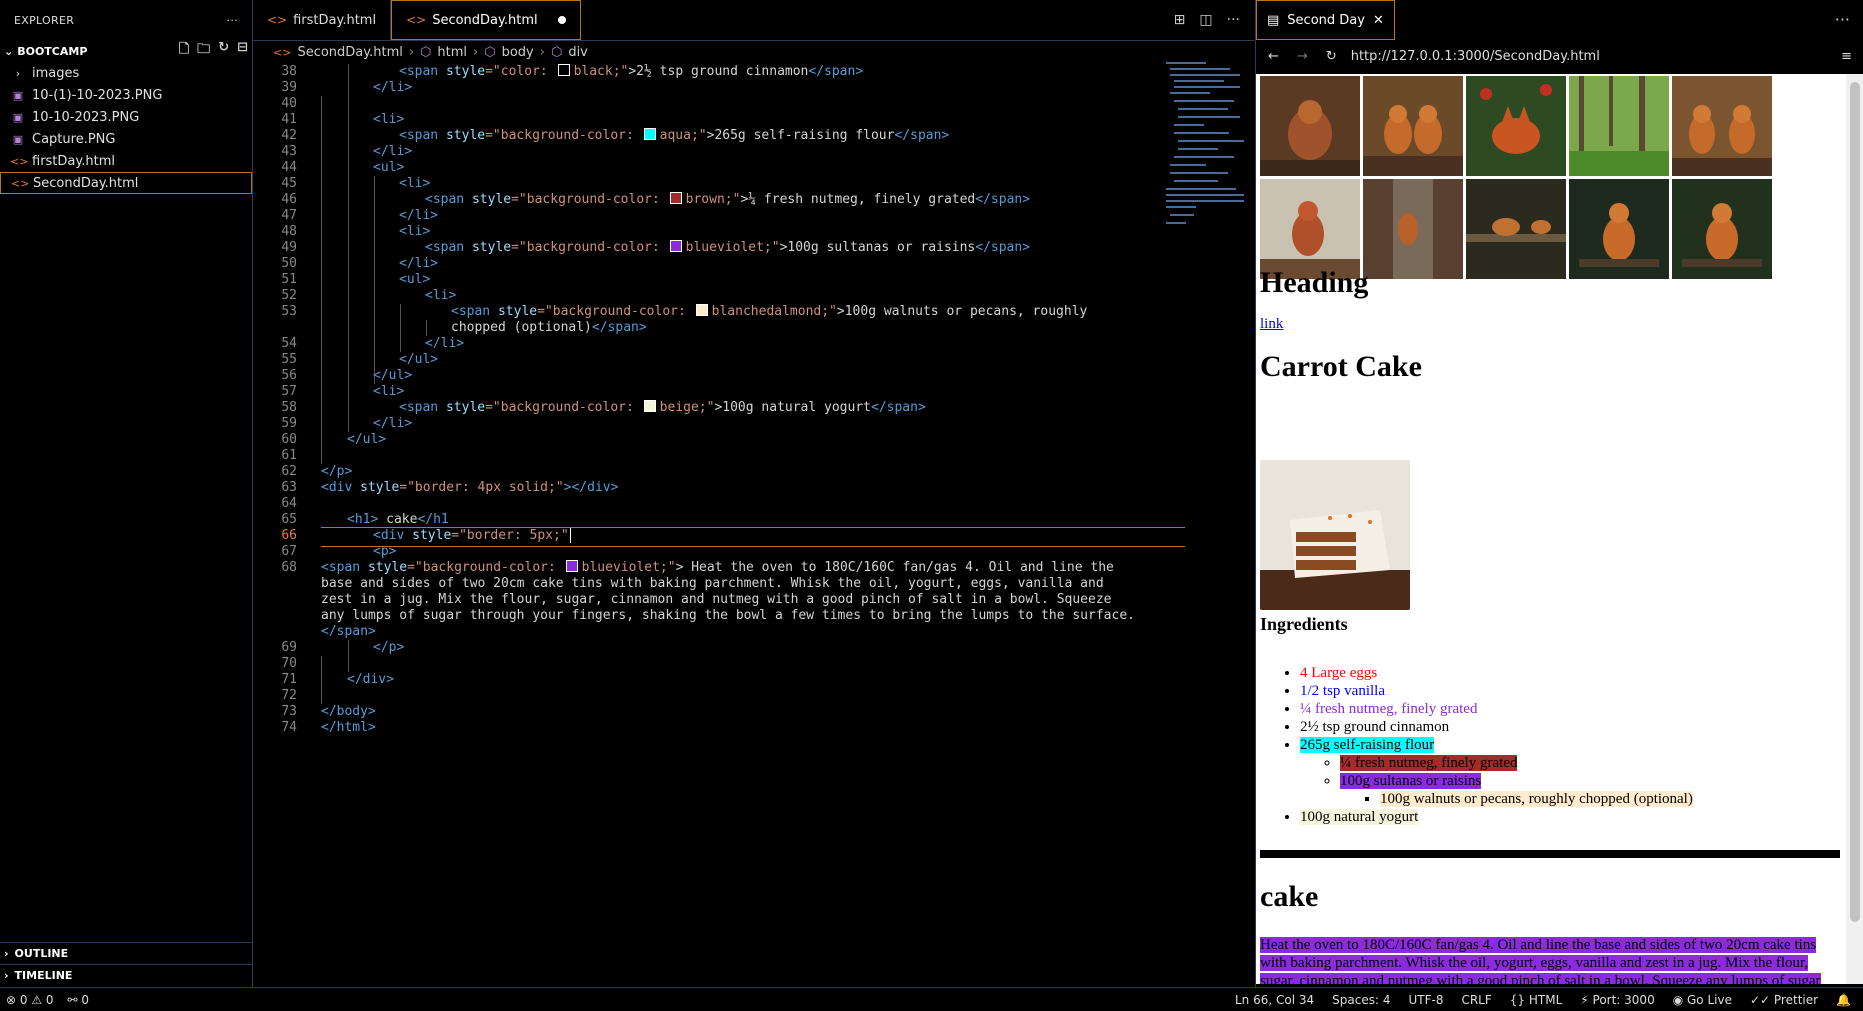  I want to click on port-indicator: ⚡ Port: 3000, so click(1617, 1000).